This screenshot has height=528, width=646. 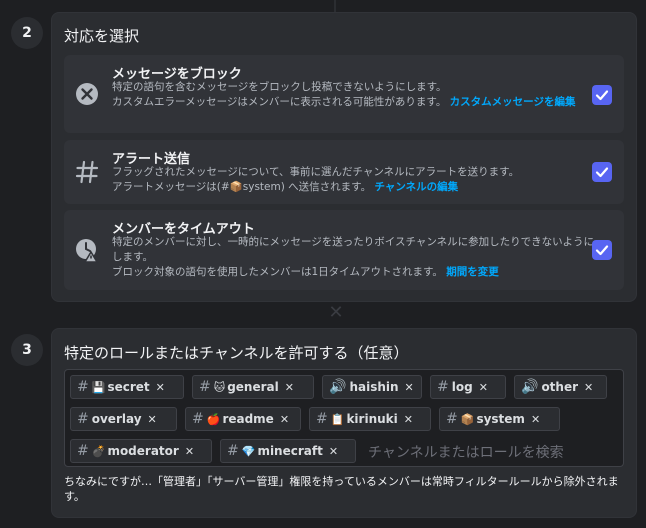 What do you see at coordinates (602, 172) in the screenshot?
I see `send-alert-checkbox` at bounding box center [602, 172].